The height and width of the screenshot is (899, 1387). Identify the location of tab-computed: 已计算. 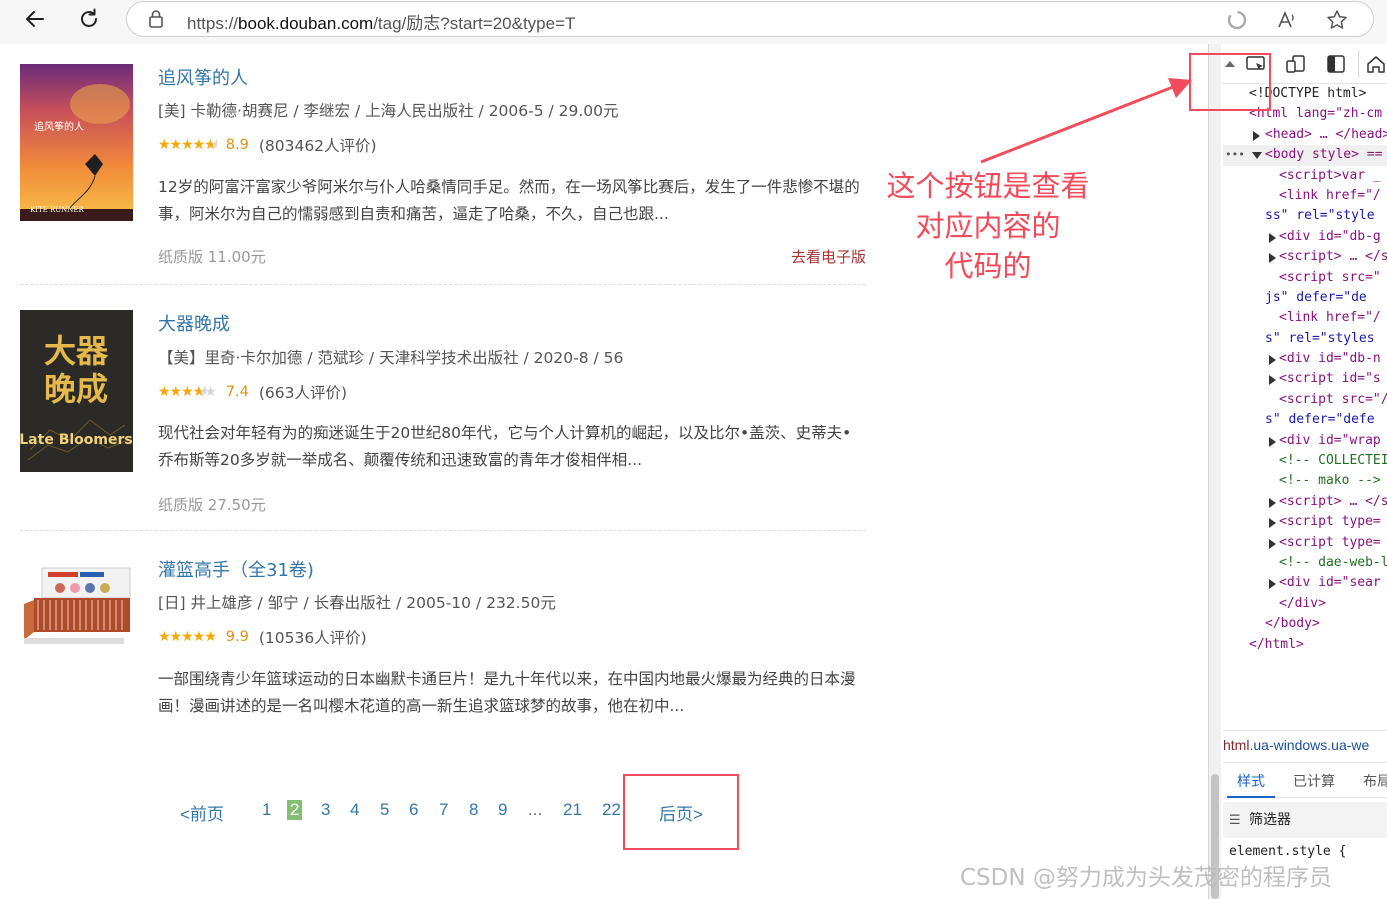
(1314, 781).